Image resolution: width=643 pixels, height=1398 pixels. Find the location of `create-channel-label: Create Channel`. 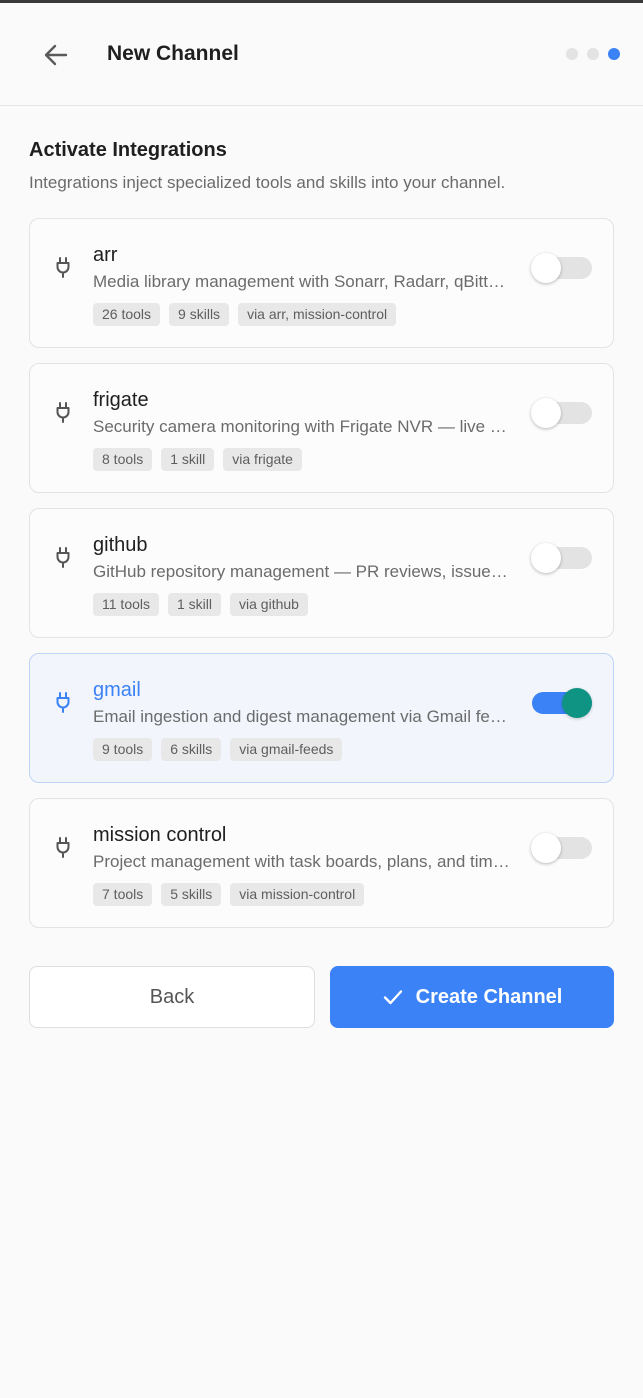

create-channel-label: Create Channel is located at coordinates (489, 996).